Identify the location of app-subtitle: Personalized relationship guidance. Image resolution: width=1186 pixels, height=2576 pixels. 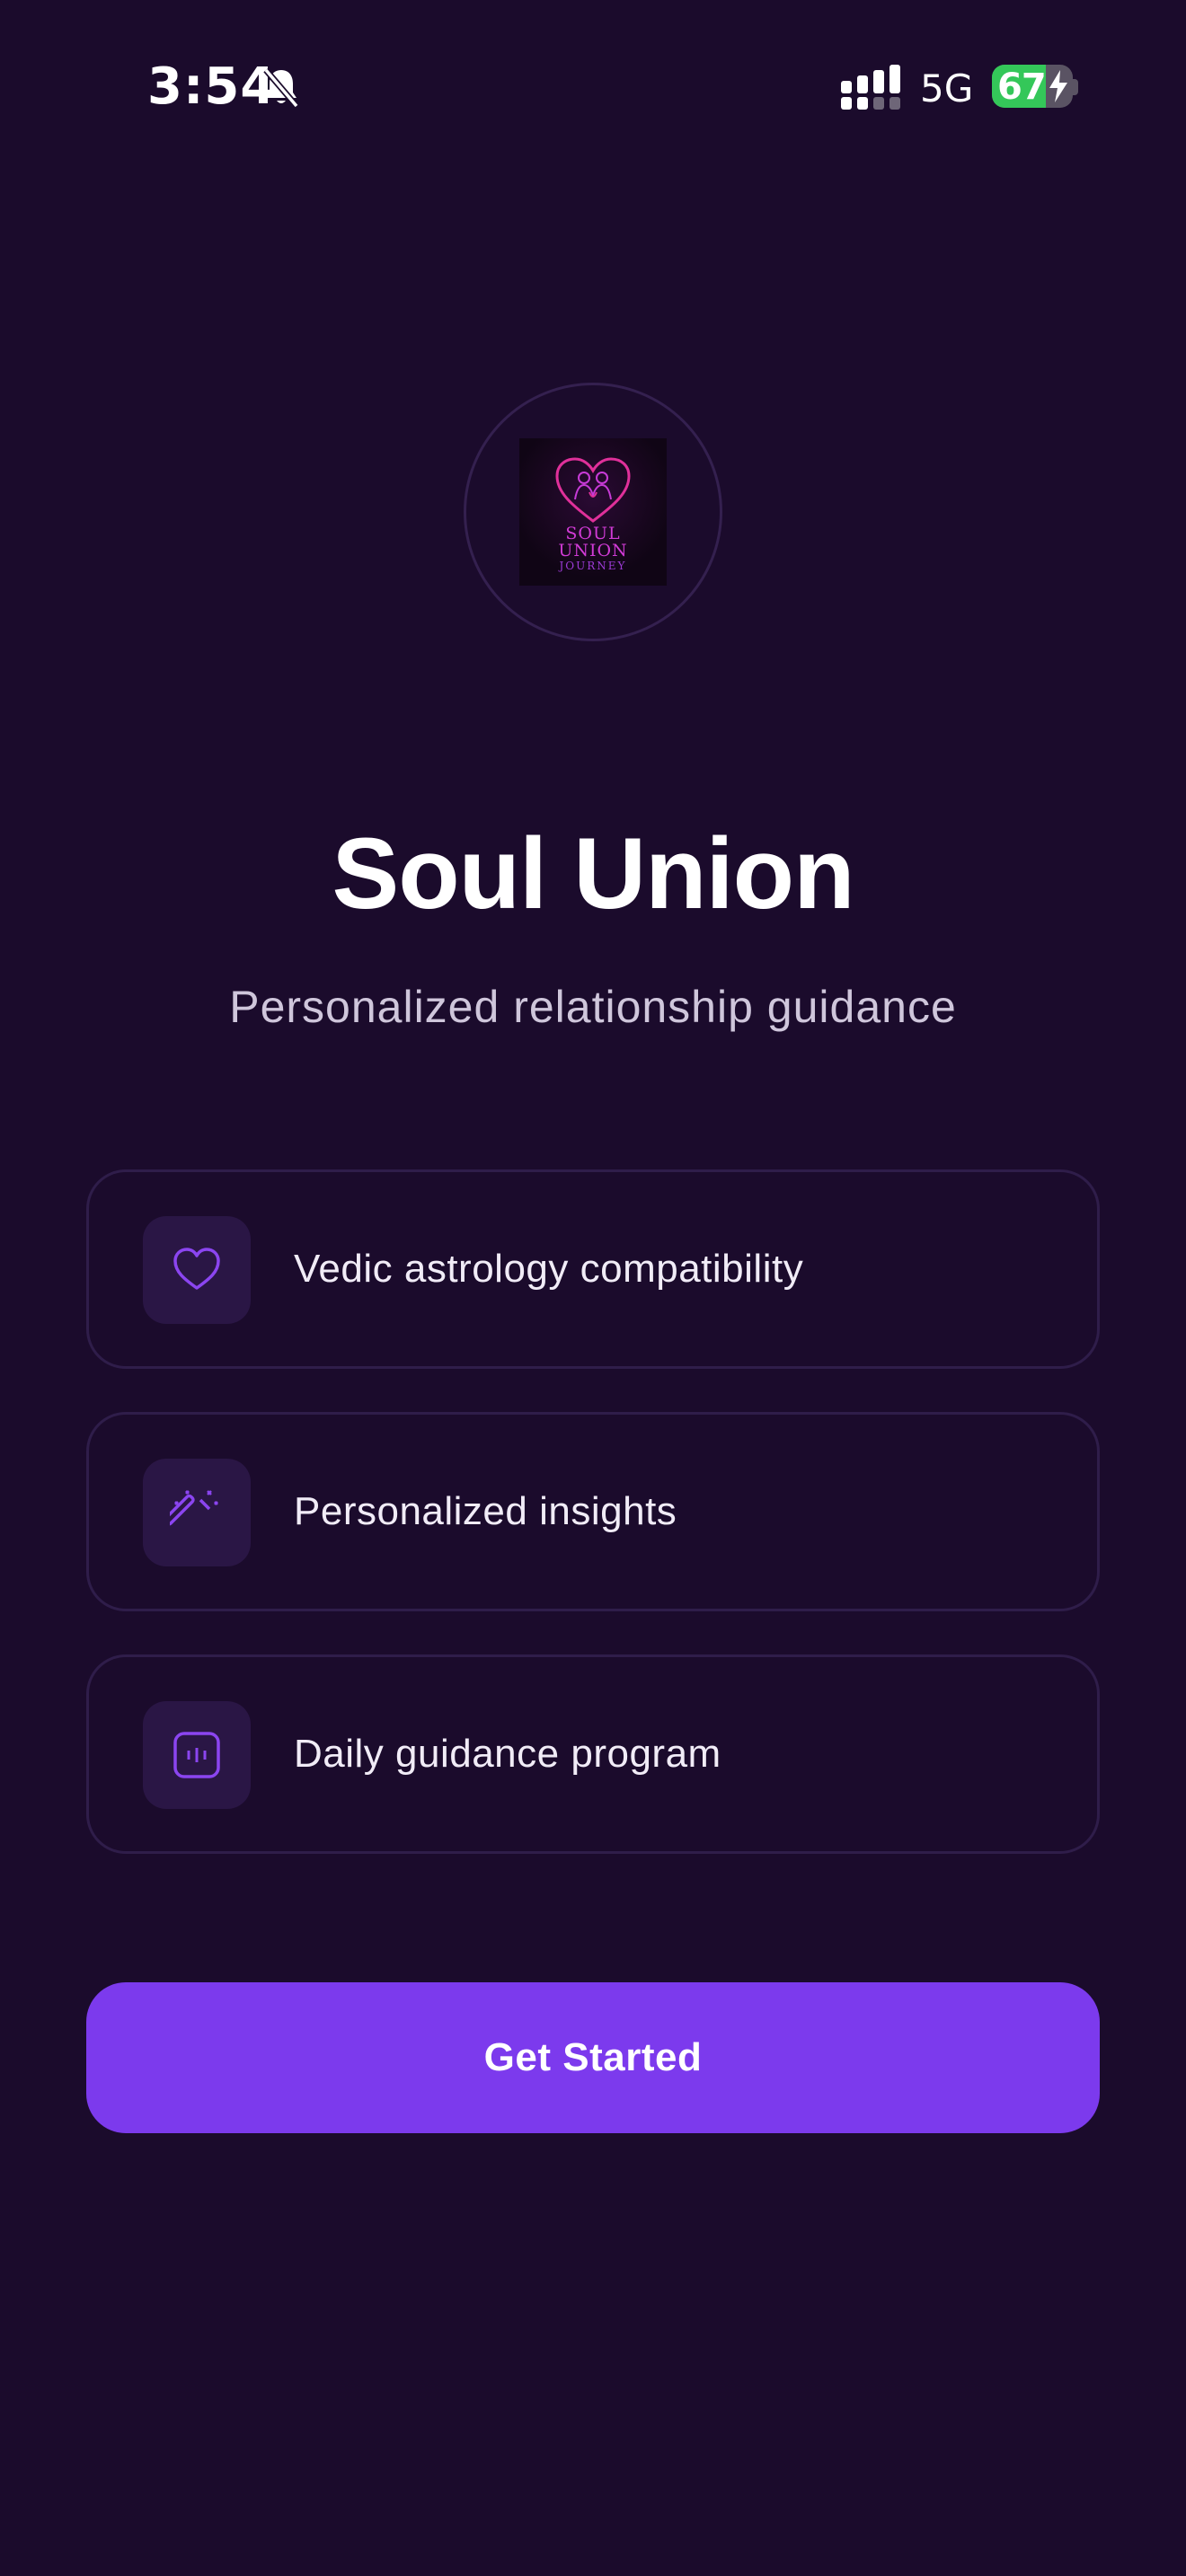
(593, 1007).